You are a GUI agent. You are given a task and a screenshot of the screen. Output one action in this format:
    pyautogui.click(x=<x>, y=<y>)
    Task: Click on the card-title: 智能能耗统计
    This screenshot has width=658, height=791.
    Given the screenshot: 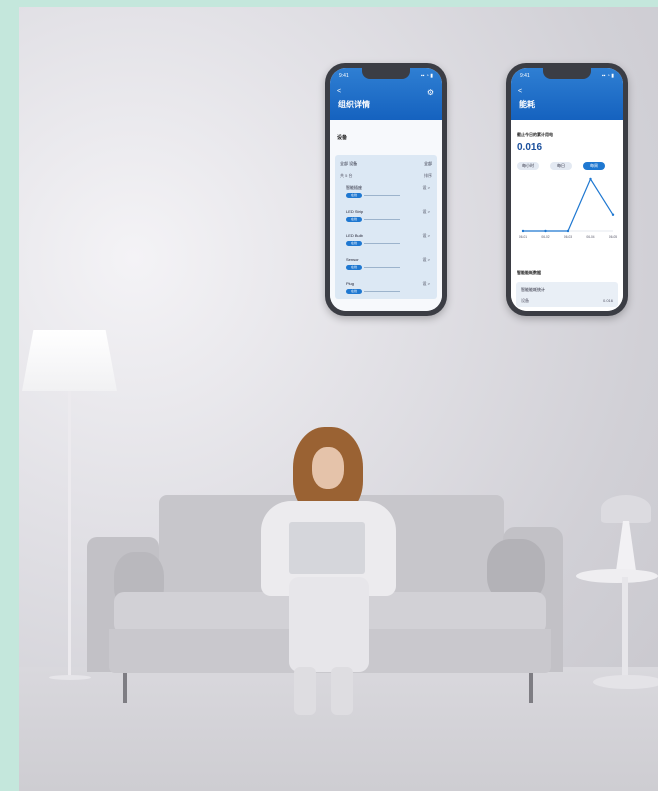 What is the action you would take?
    pyautogui.click(x=533, y=289)
    